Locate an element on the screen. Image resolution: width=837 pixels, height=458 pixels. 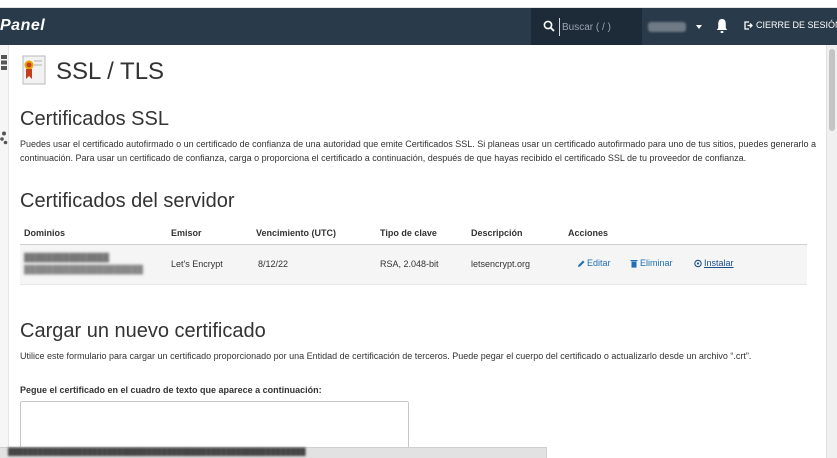
install-label: Instalar is located at coordinates (719, 263).